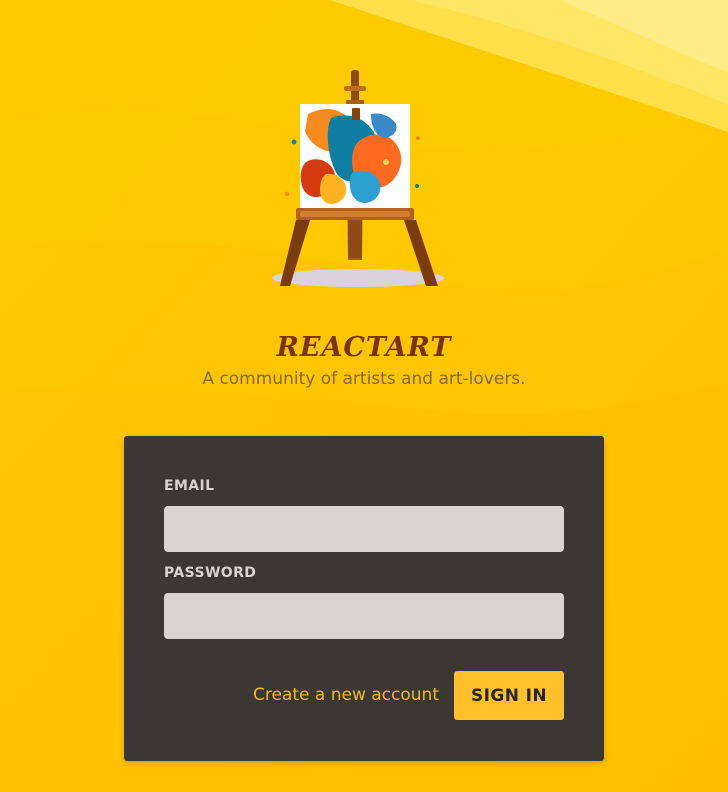 The height and width of the screenshot is (792, 728). I want to click on brand-tagline: A community of artists and art-lovers., so click(364, 379).